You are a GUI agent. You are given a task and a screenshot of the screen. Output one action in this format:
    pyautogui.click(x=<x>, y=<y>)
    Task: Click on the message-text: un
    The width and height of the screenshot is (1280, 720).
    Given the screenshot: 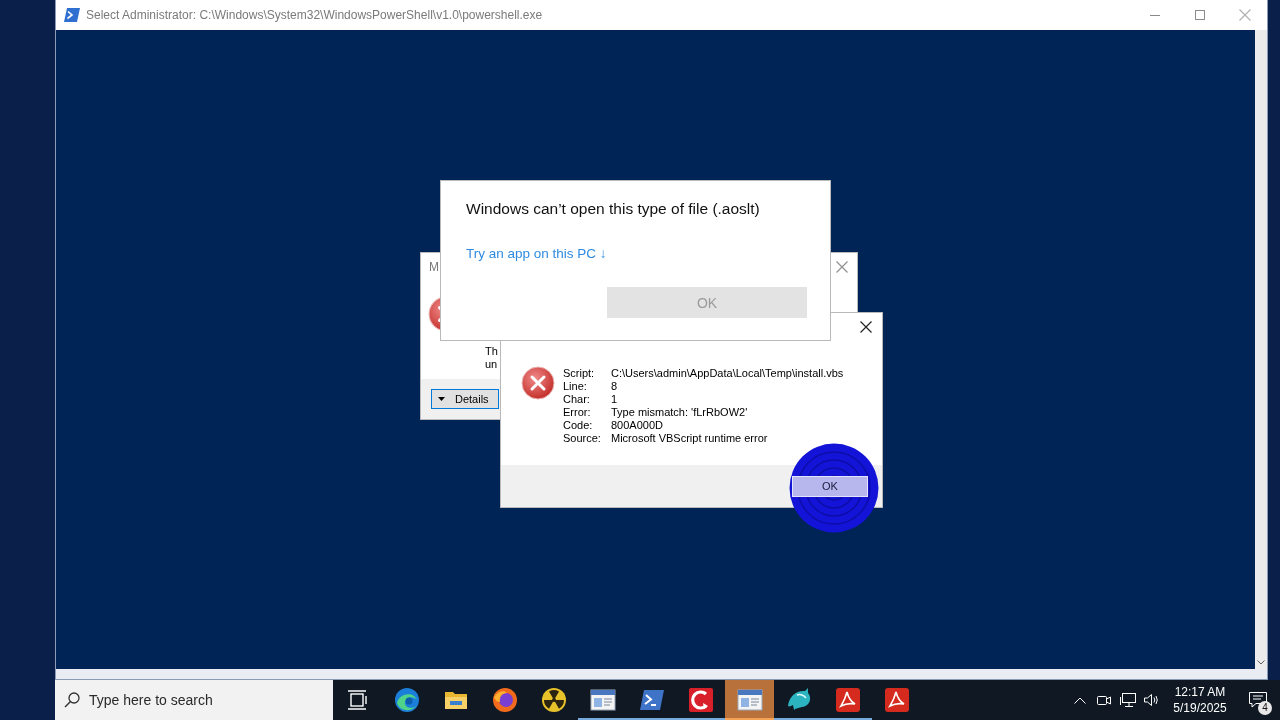 What is the action you would take?
    pyautogui.click(x=491, y=364)
    